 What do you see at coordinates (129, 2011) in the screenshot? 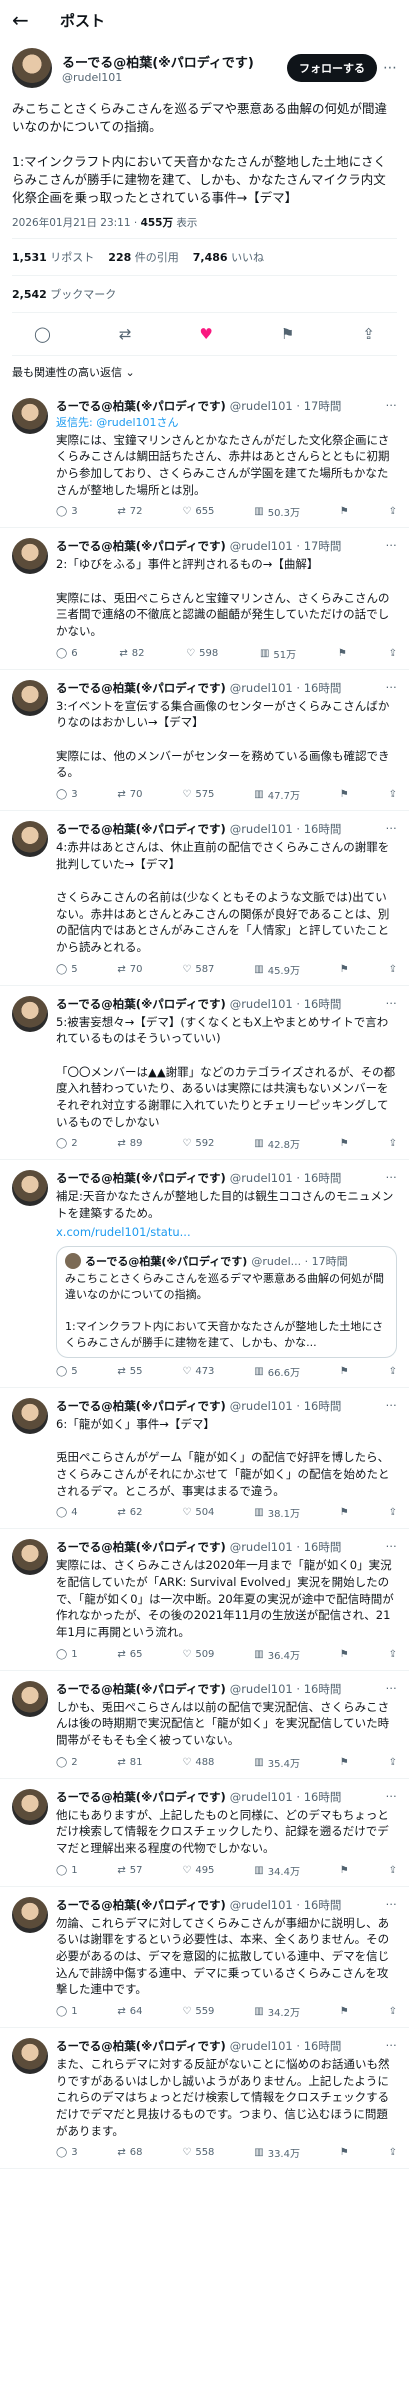
I see `repost-button: ⇄ 64` at bounding box center [129, 2011].